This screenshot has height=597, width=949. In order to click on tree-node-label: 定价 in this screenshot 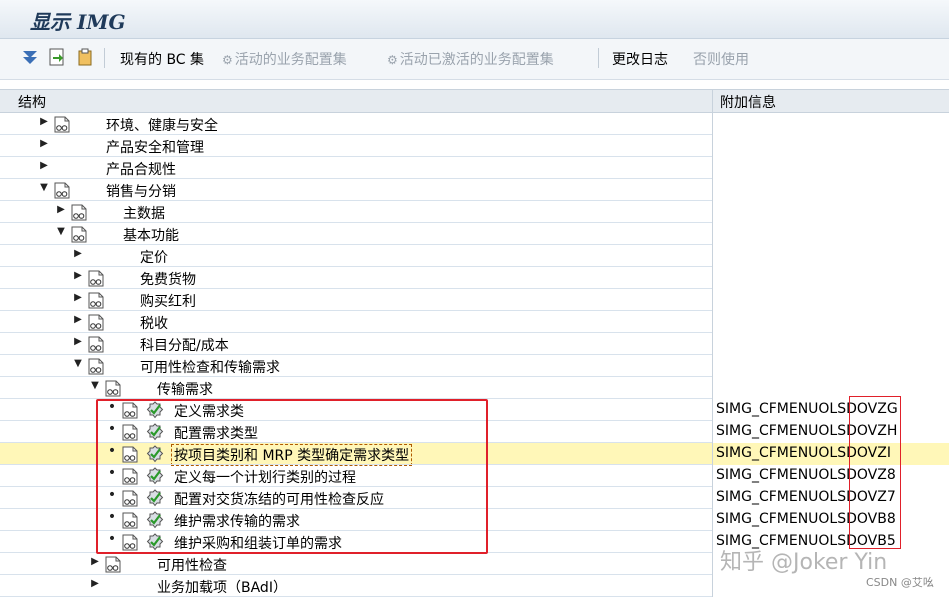, I will do `click(154, 257)`.